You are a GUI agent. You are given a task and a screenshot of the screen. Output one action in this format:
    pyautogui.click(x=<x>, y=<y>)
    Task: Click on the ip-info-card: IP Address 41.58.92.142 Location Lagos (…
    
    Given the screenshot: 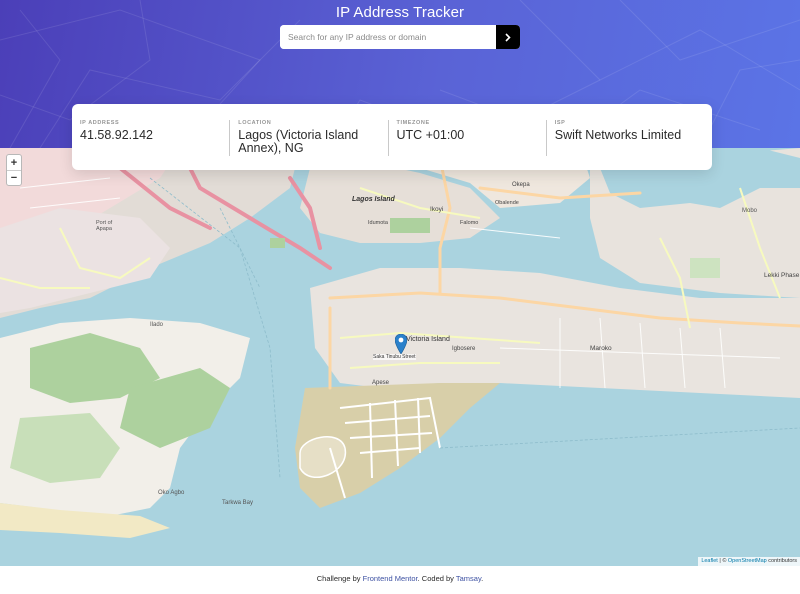 What is the action you would take?
    pyautogui.click(x=392, y=137)
    